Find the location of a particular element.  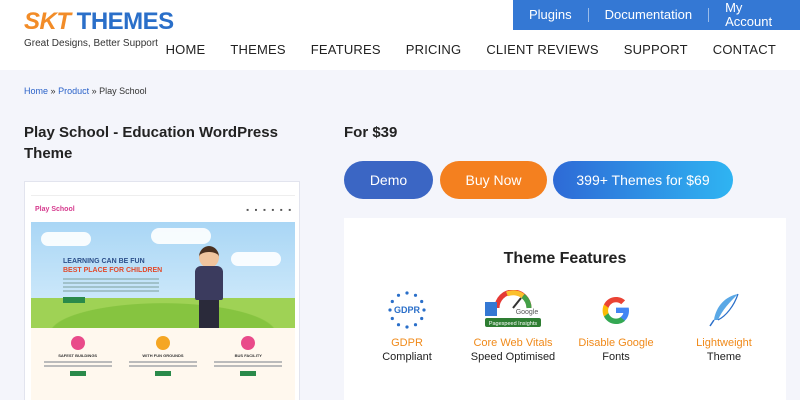

topbar-plugins-link: Plugins is located at coordinates (551, 15).